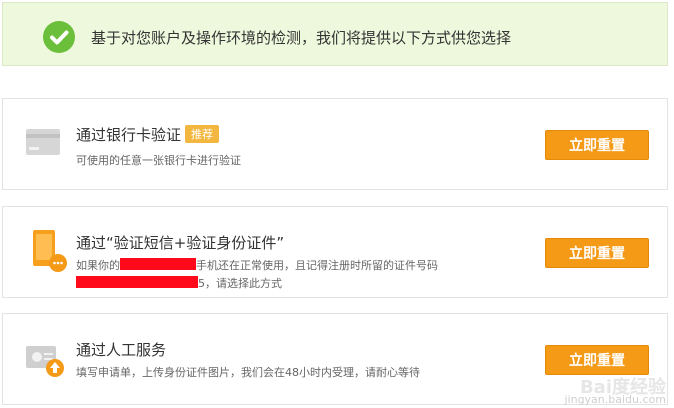 This screenshot has width=674, height=408. I want to click on redacted-phone, so click(158, 264).